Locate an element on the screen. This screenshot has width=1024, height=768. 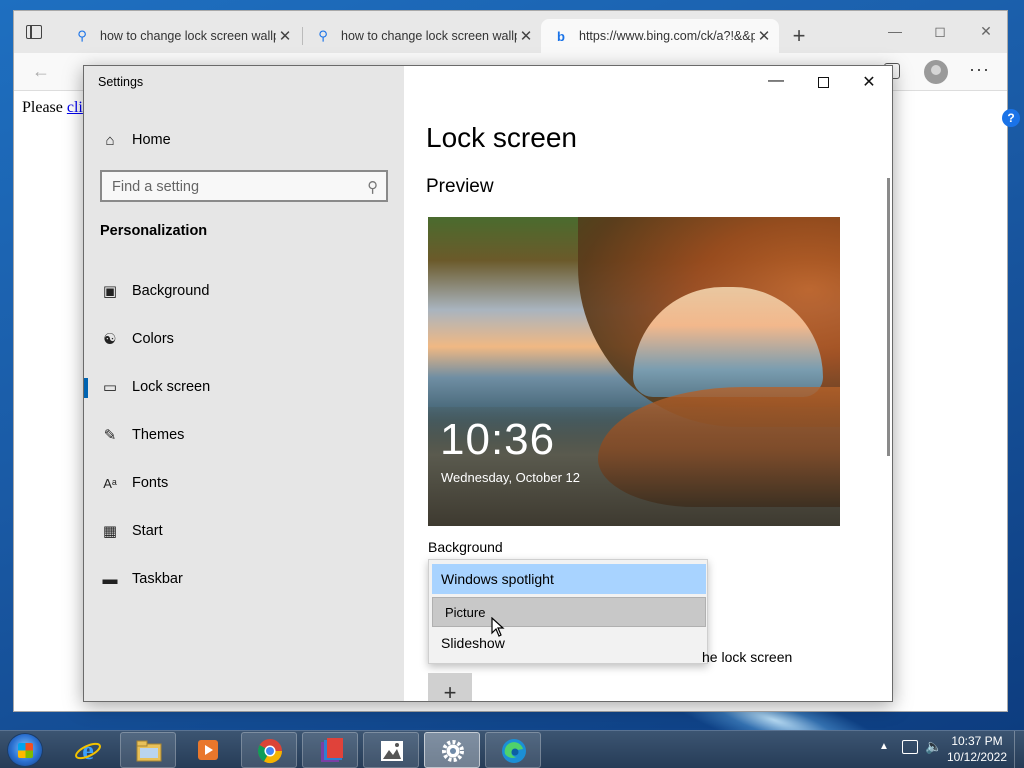
background-label: Background is located at coordinates (465, 547).